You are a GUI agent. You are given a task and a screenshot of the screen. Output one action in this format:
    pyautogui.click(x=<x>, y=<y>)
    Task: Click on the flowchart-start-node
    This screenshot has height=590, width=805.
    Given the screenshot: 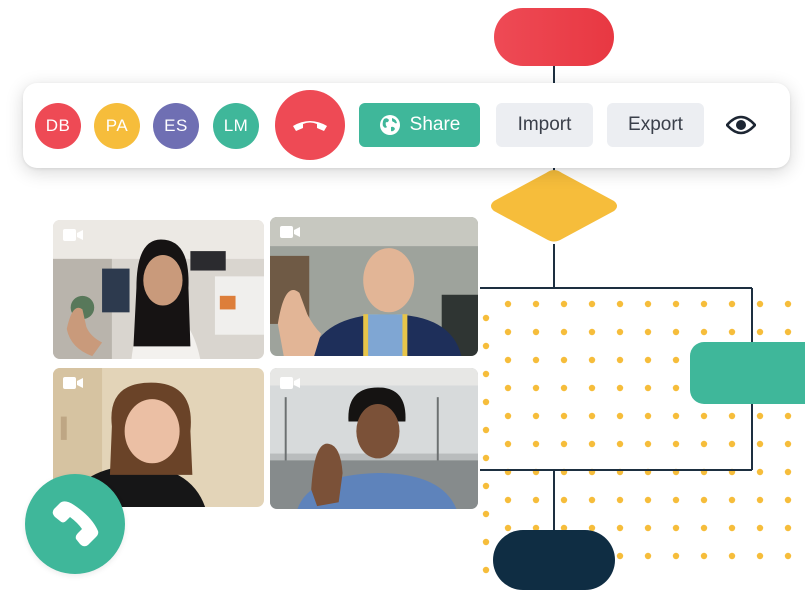 What is the action you would take?
    pyautogui.click(x=554, y=37)
    